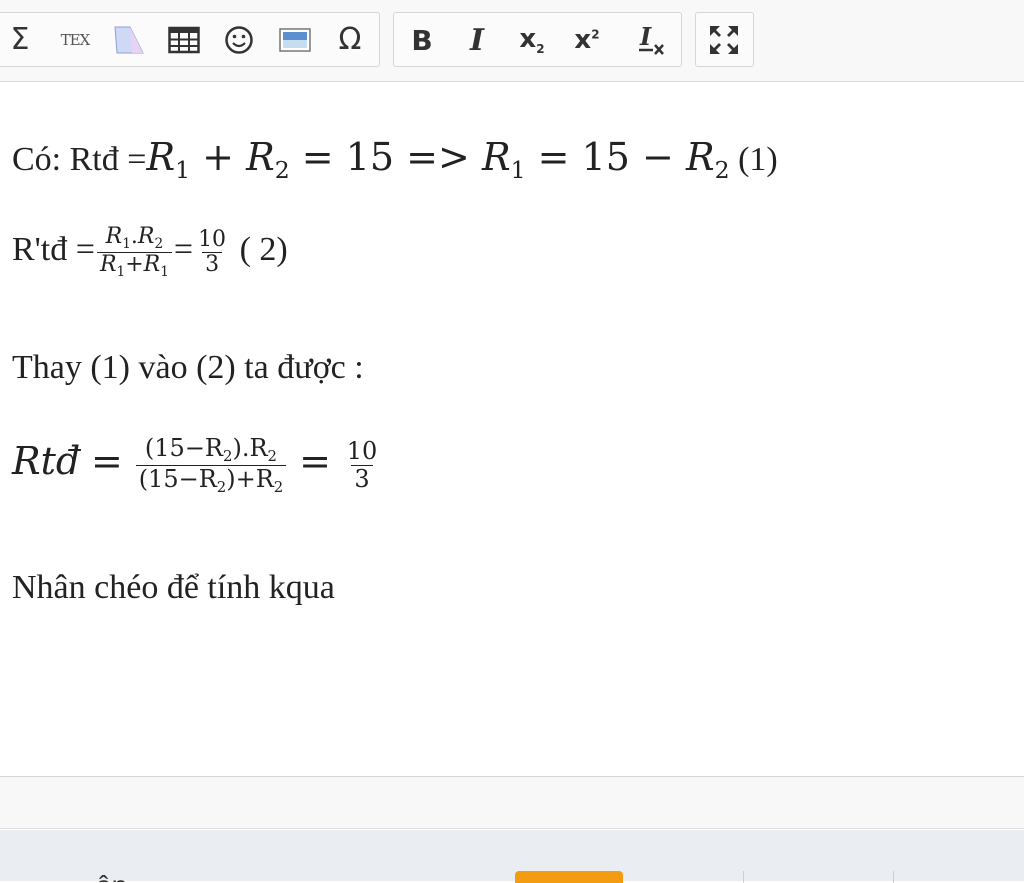 This screenshot has height=883, width=1024. I want to click on bold-button: B, so click(422, 40).